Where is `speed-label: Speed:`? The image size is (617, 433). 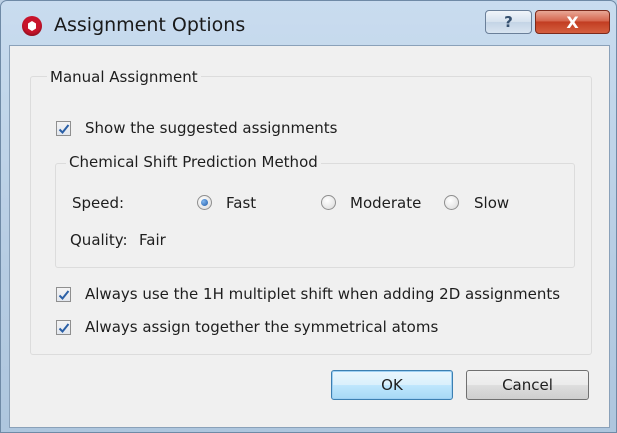
speed-label: Speed: is located at coordinates (98, 203).